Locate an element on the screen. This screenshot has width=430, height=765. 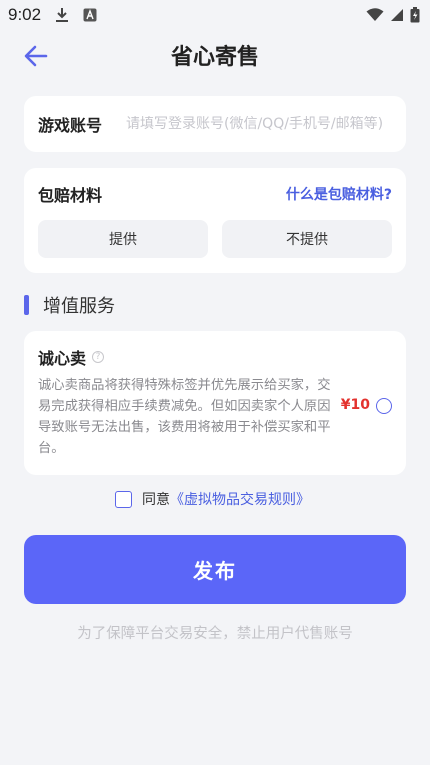
wifi-icon is located at coordinates (375, 14).